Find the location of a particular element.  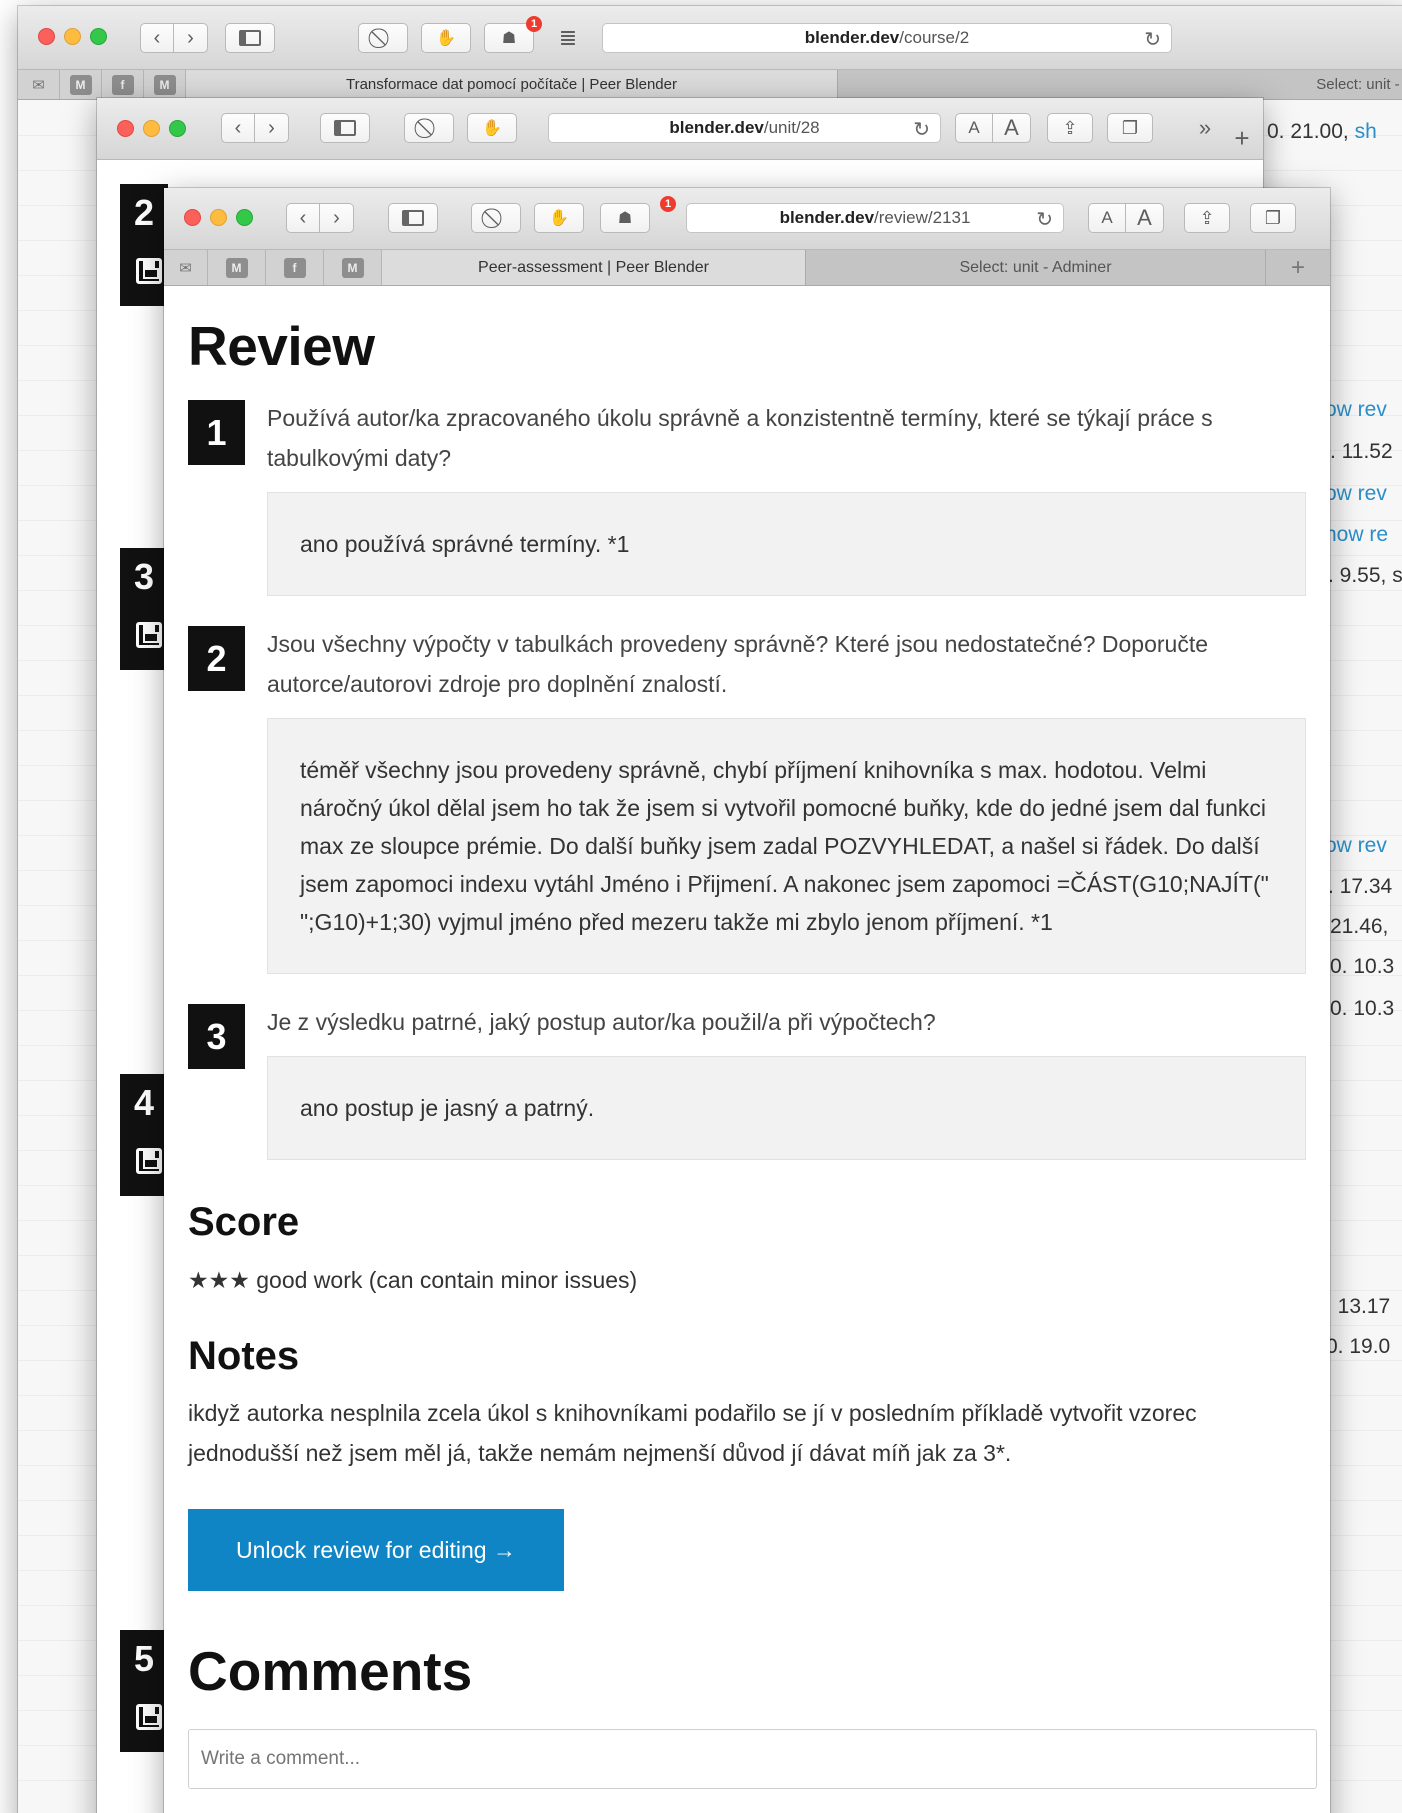

ghost-icon: ☗ is located at coordinates (625, 218).